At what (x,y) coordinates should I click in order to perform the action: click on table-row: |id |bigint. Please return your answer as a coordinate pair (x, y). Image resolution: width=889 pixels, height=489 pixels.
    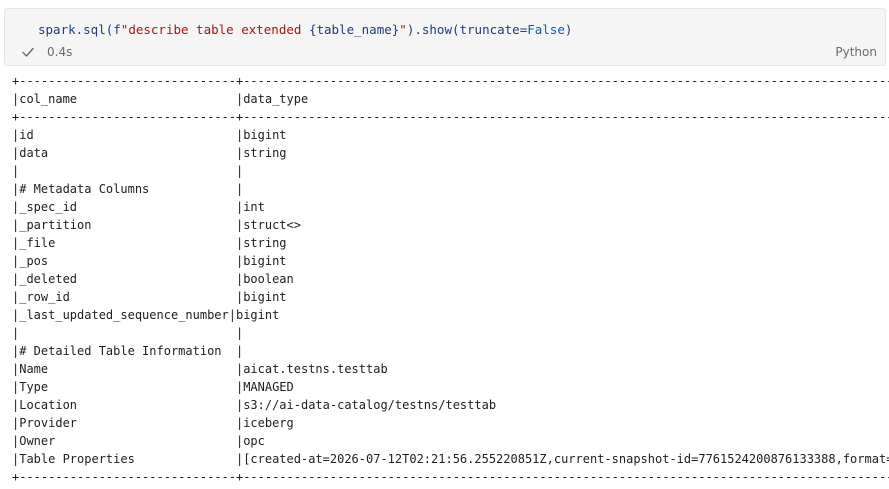
    Looking at the image, I should click on (149, 135).